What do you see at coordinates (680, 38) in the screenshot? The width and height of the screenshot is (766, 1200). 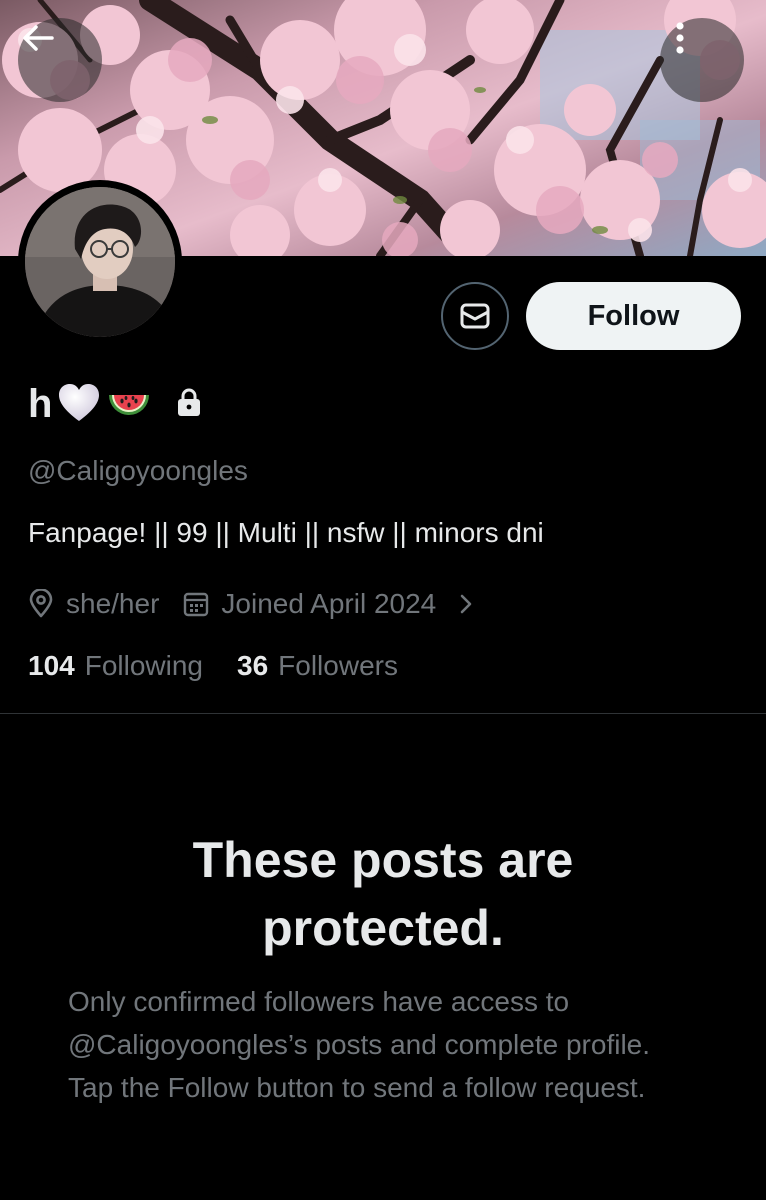 I see `more-vertical-icon` at bounding box center [680, 38].